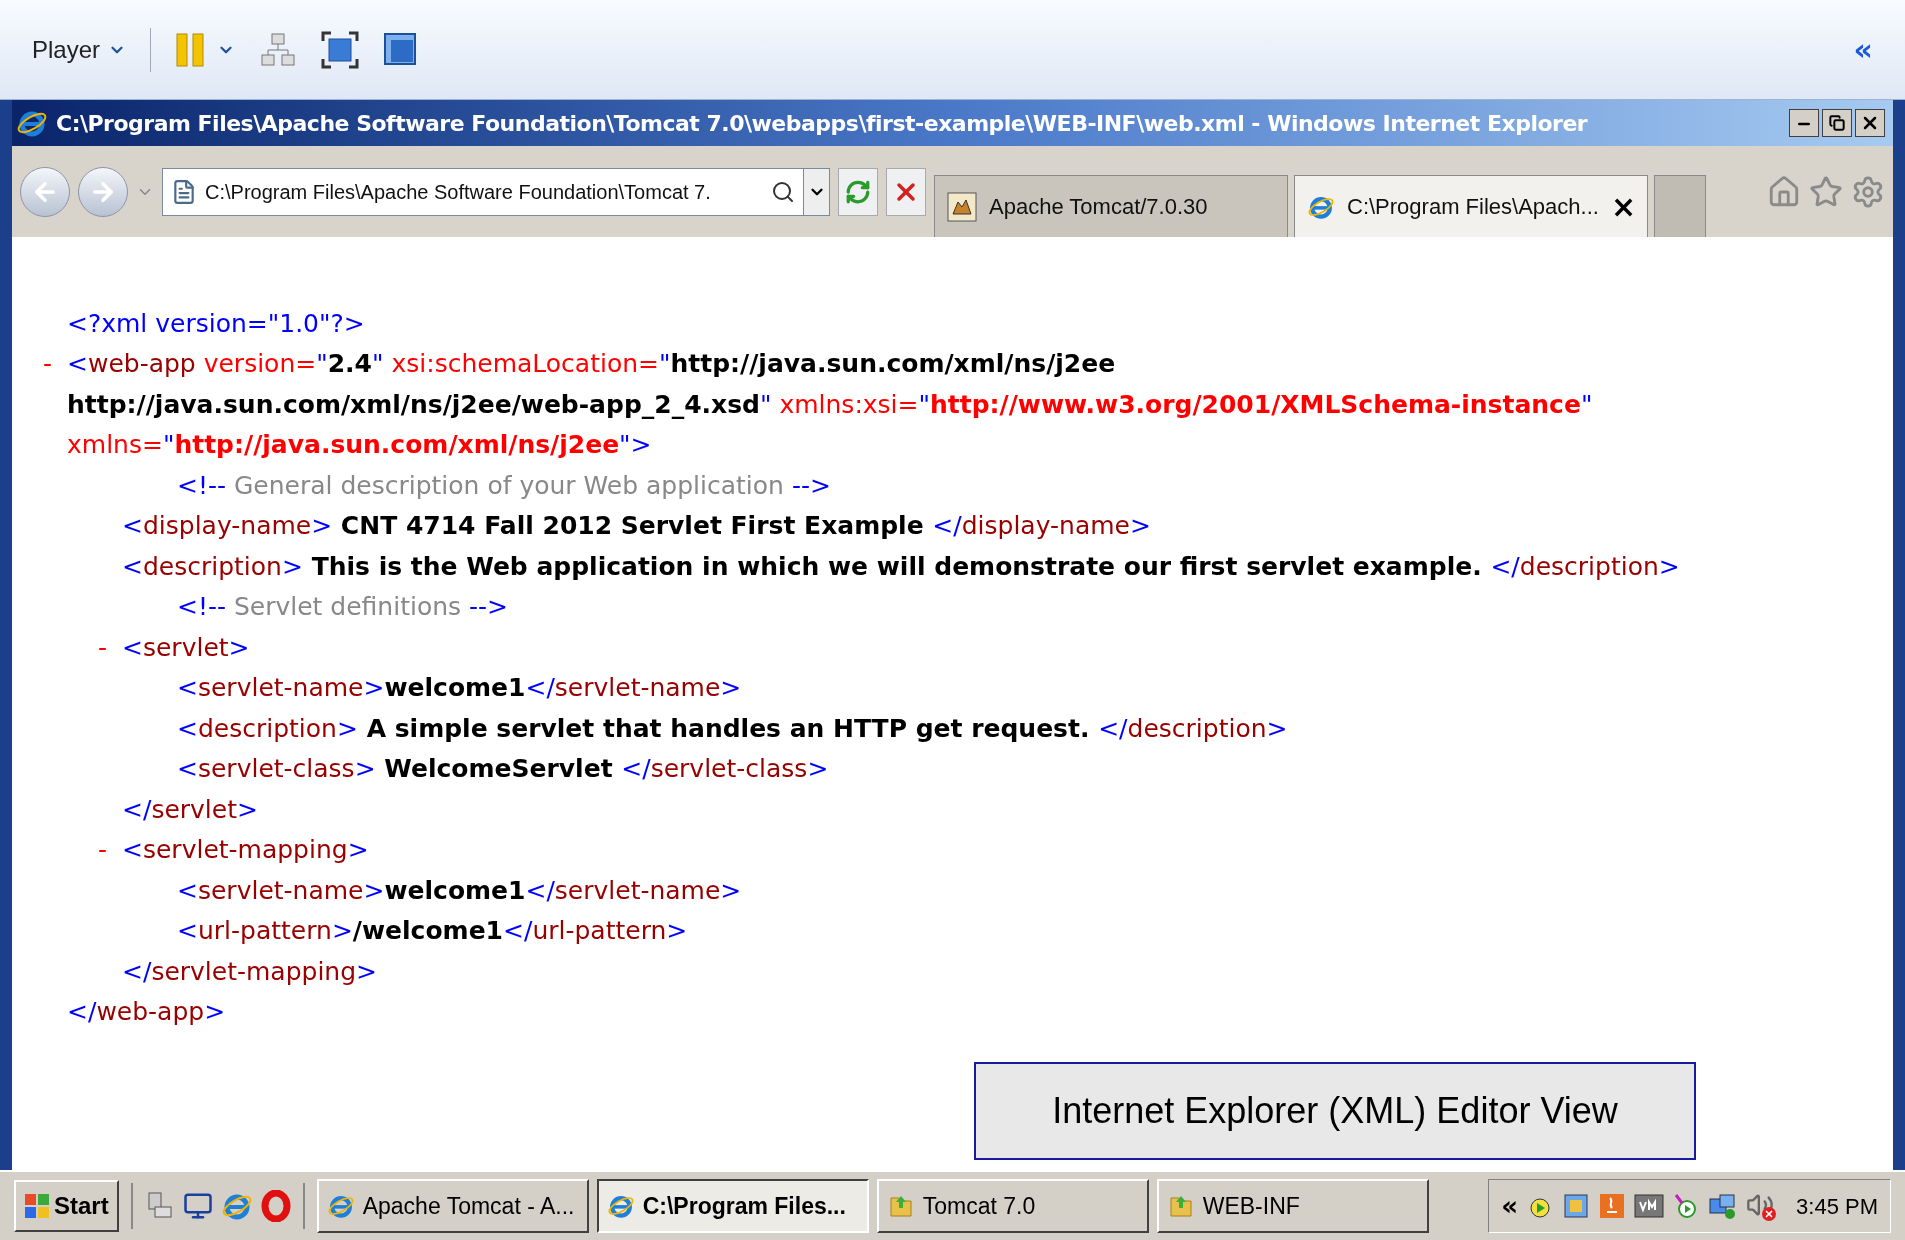  What do you see at coordinates (1012, 1206) in the screenshot?
I see `taskbar-button: Tomcat 7.0` at bounding box center [1012, 1206].